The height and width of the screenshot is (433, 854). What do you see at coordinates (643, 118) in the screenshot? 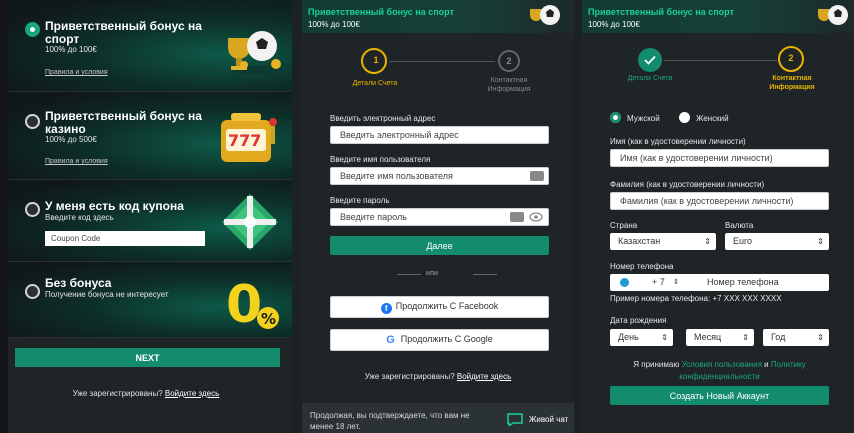
I see `gender-male-label: Мужской` at bounding box center [643, 118].